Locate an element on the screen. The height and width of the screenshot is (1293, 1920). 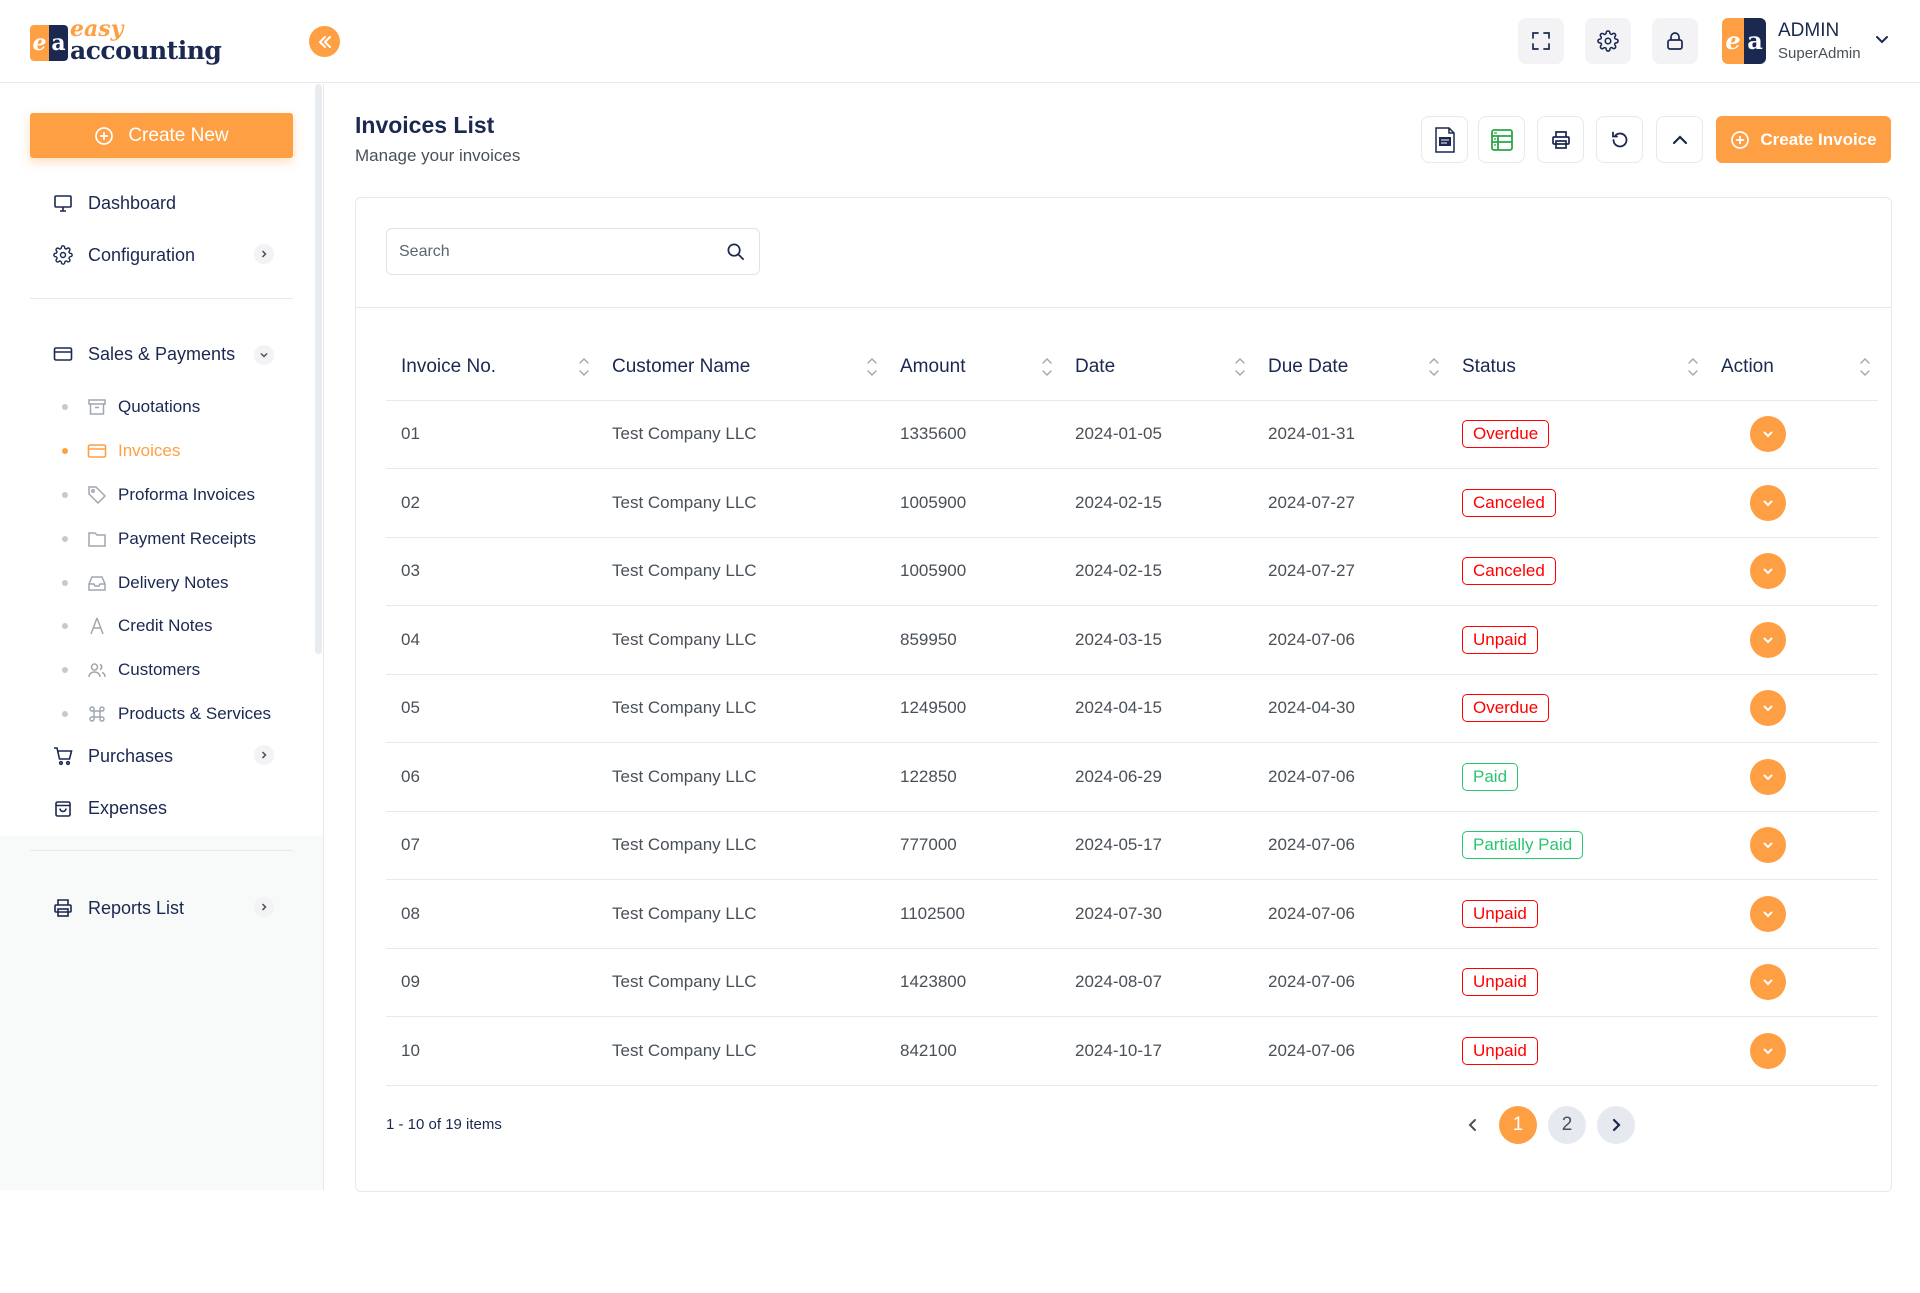
sales-payments-collapse-button is located at coordinates (264, 355).